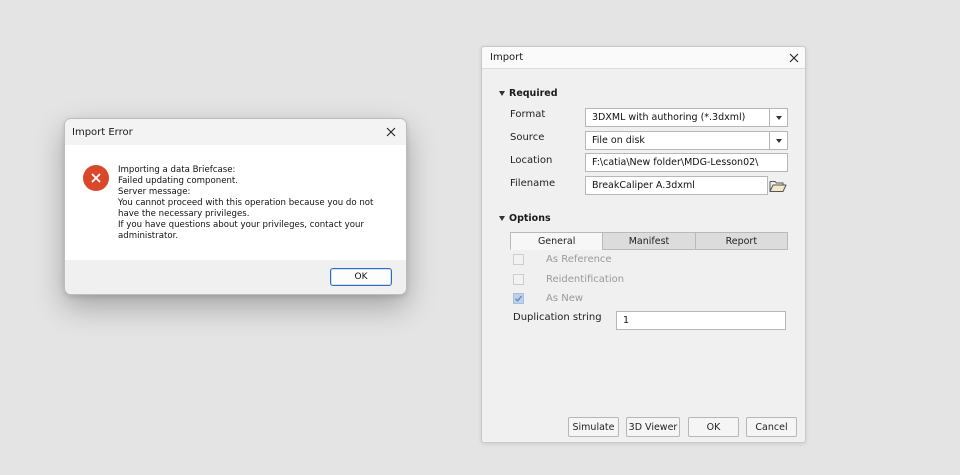 The image size is (960, 475). I want to click on error-message-line: Server message:, so click(154, 192).